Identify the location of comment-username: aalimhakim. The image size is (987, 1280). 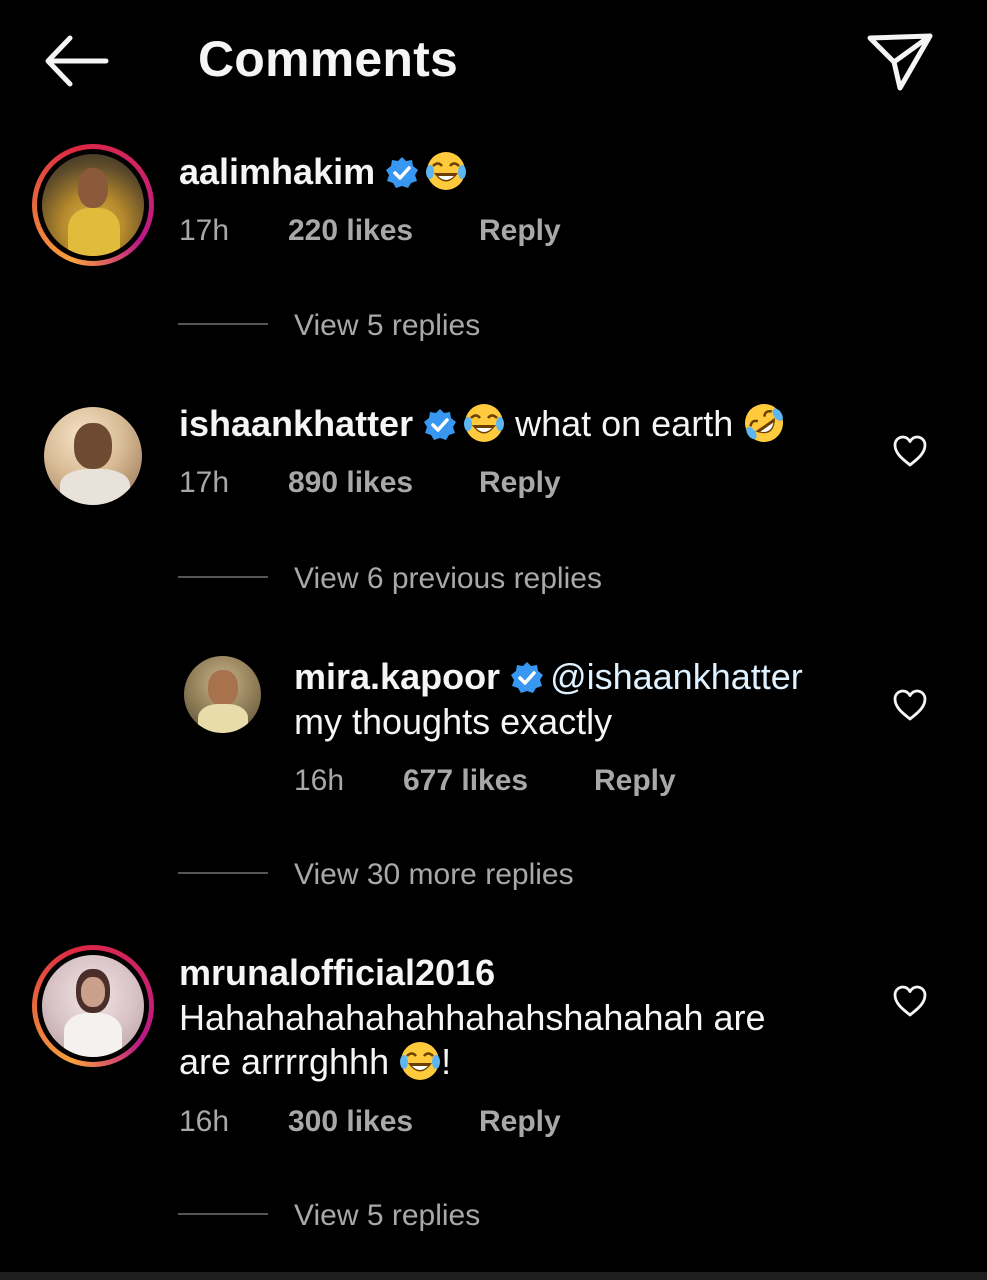
(277, 171).